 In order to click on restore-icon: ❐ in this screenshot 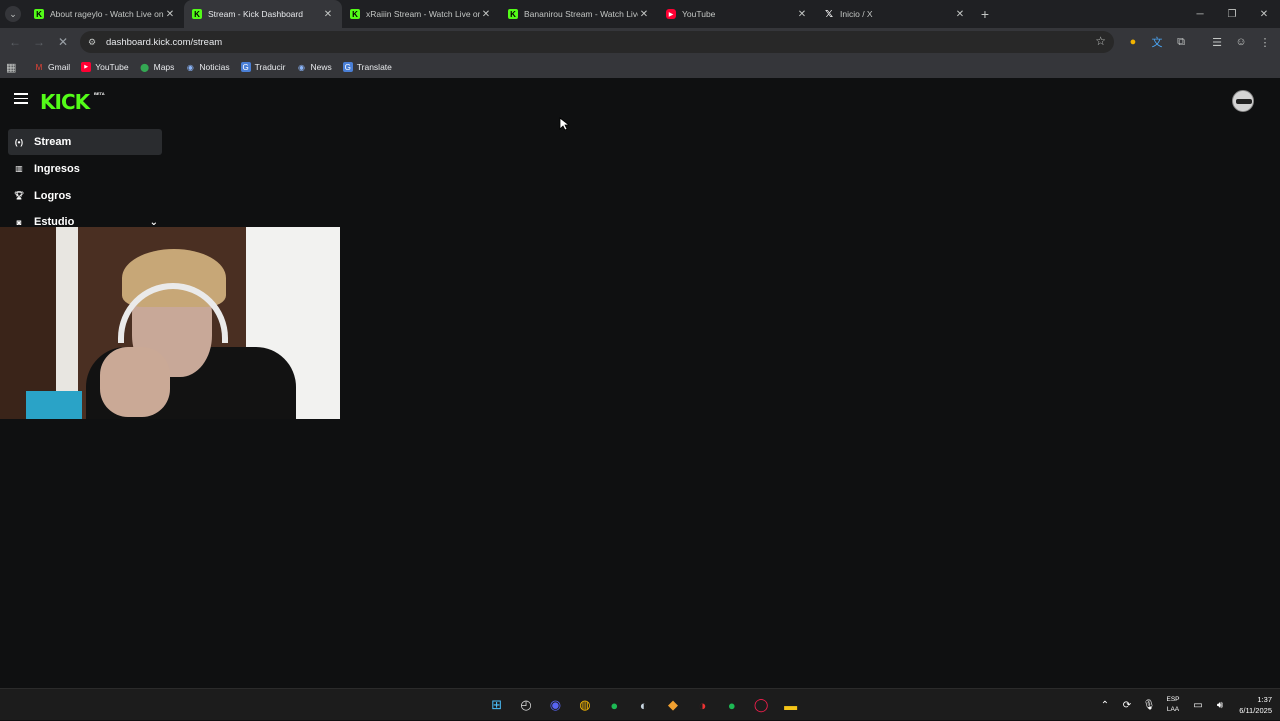, I will do `click(1232, 14)`.